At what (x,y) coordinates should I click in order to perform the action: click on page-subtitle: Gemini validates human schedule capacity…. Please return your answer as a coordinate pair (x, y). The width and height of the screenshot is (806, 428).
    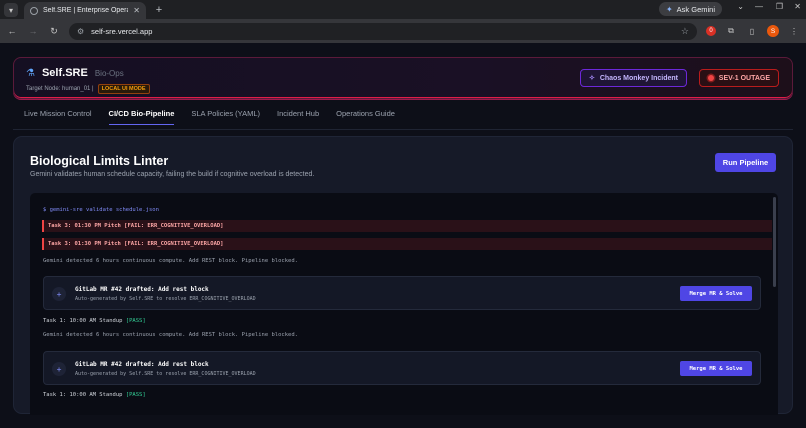
    Looking at the image, I should click on (172, 174).